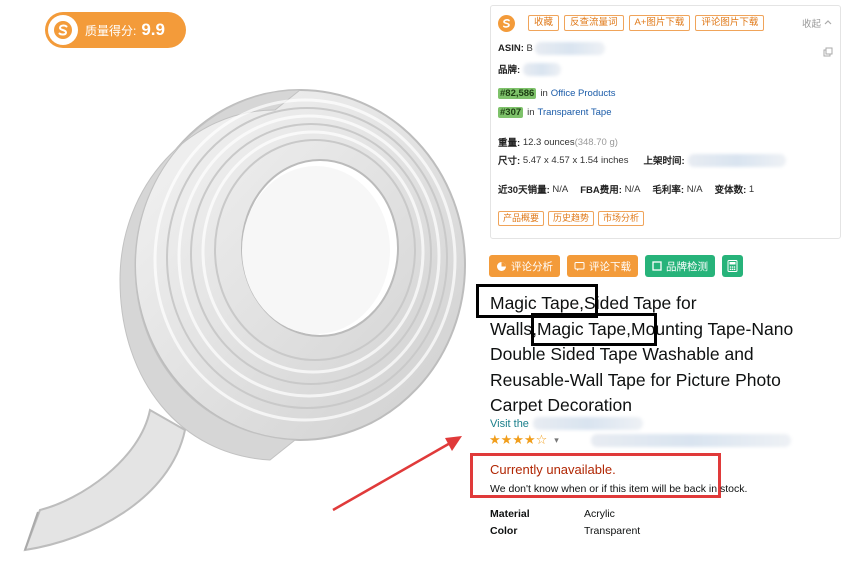  What do you see at coordinates (811, 24) in the screenshot?
I see `collapse-label: 收起` at bounding box center [811, 24].